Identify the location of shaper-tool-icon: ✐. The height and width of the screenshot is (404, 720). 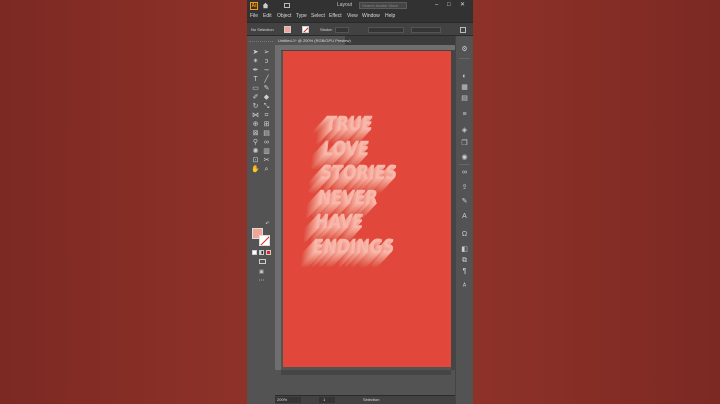
(255, 98).